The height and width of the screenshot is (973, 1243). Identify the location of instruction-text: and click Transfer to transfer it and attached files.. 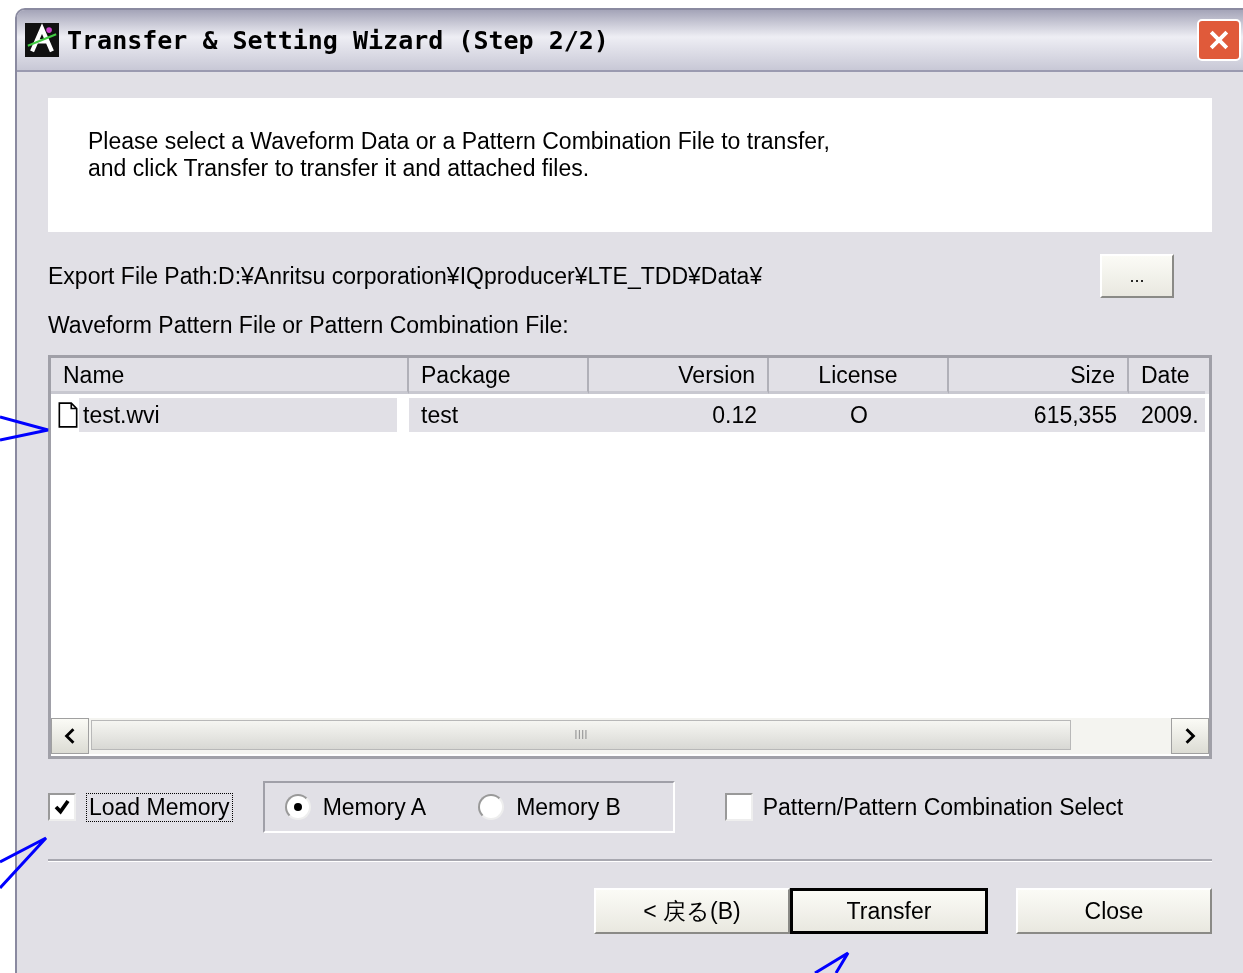
(339, 168).